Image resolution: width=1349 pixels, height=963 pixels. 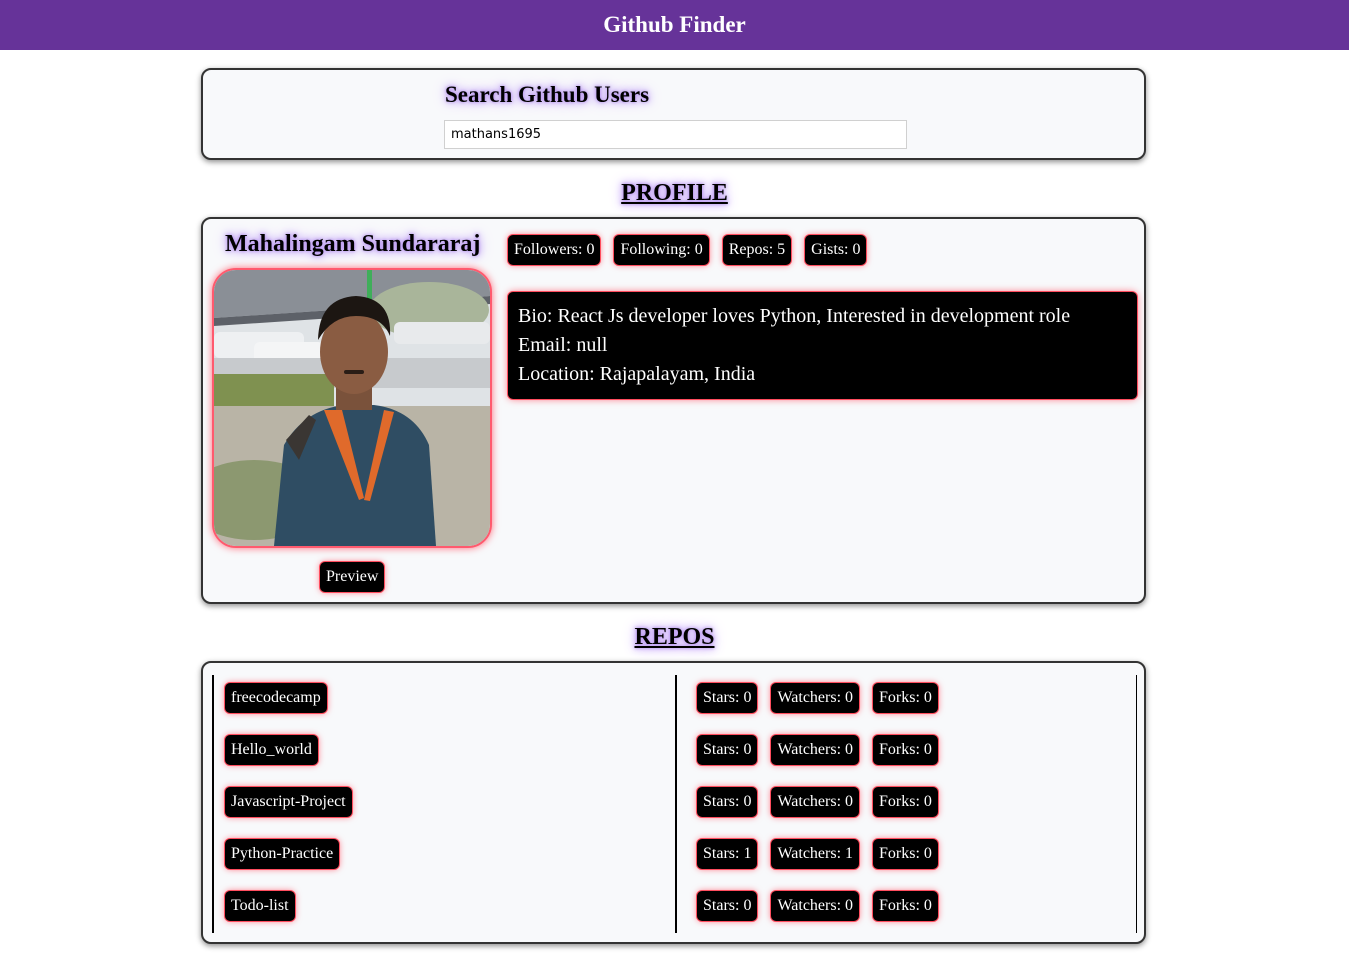 What do you see at coordinates (288, 802) in the screenshot?
I see `repo-link-javascript-project: Javascript-Project` at bounding box center [288, 802].